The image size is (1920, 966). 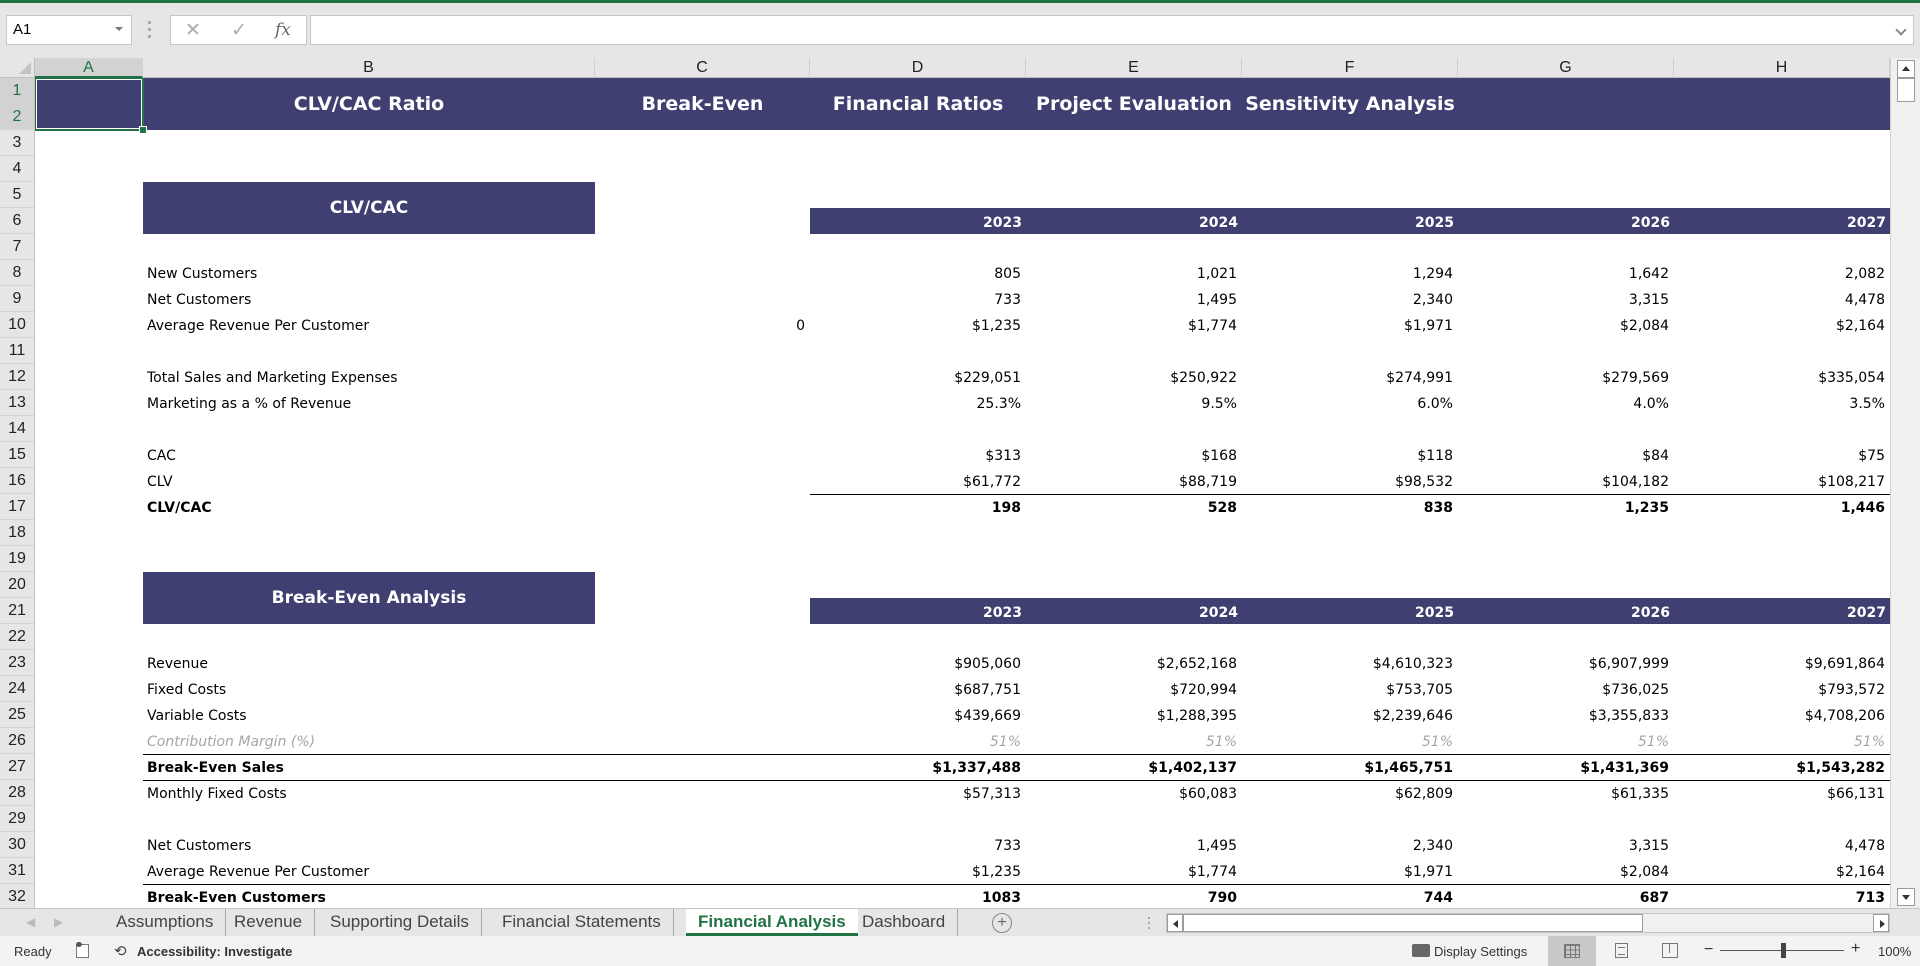 I want to click on drag-handle-icon, so click(x=150, y=30).